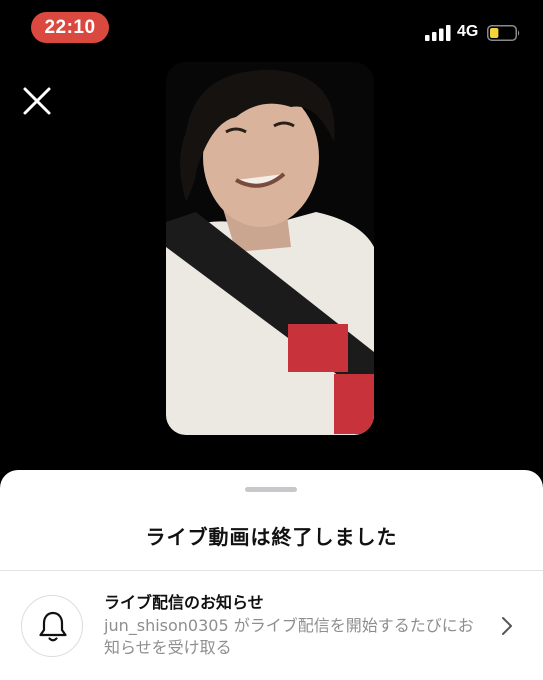 This screenshot has height=680, width=543. I want to click on sheet-title: ライブ動画は終了しました, so click(271, 537).